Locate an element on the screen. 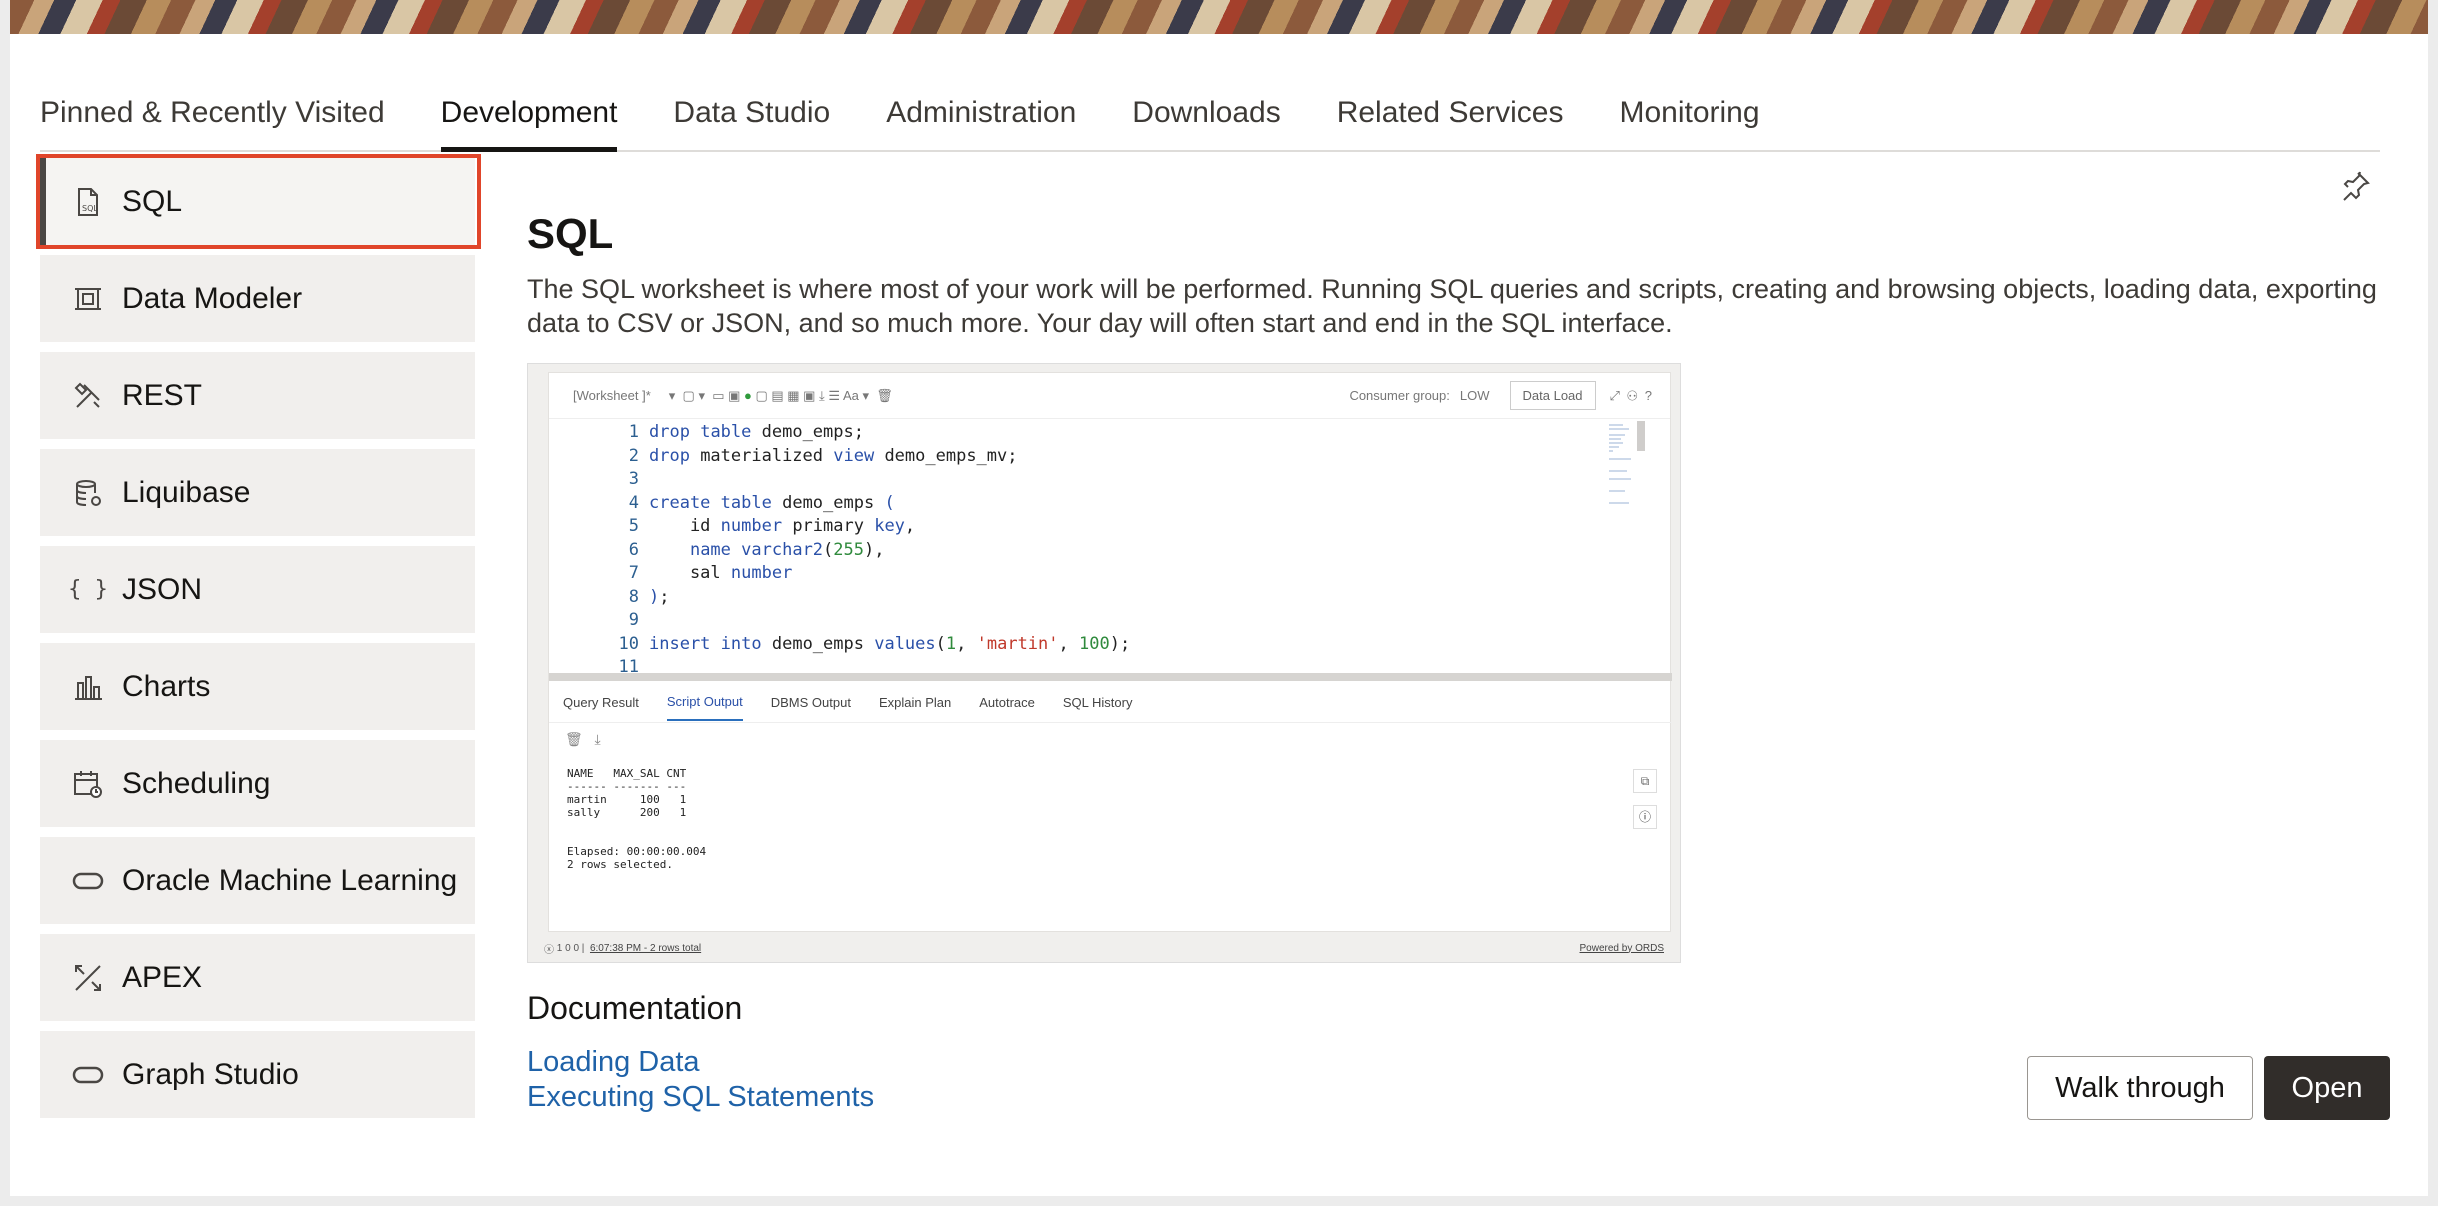  sidebar-item-label: JSON is located at coordinates (162, 589).